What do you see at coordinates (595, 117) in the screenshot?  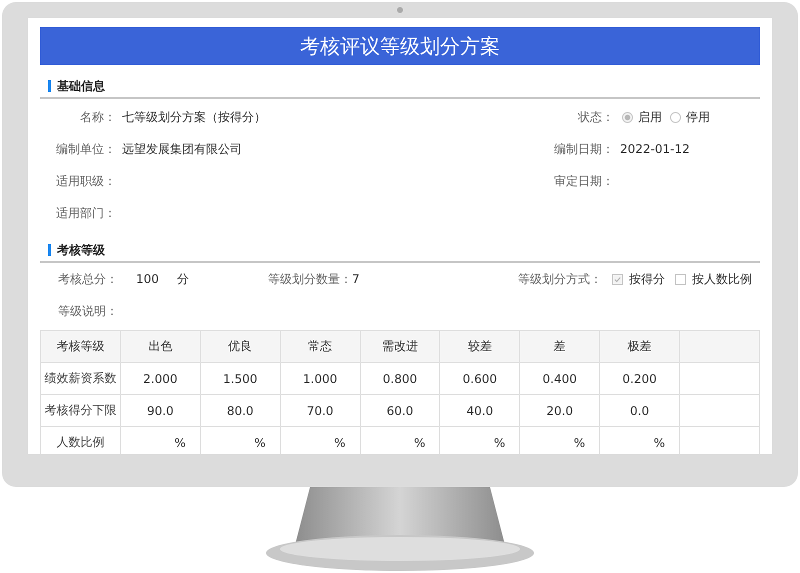 I see `field-label: 状态：` at bounding box center [595, 117].